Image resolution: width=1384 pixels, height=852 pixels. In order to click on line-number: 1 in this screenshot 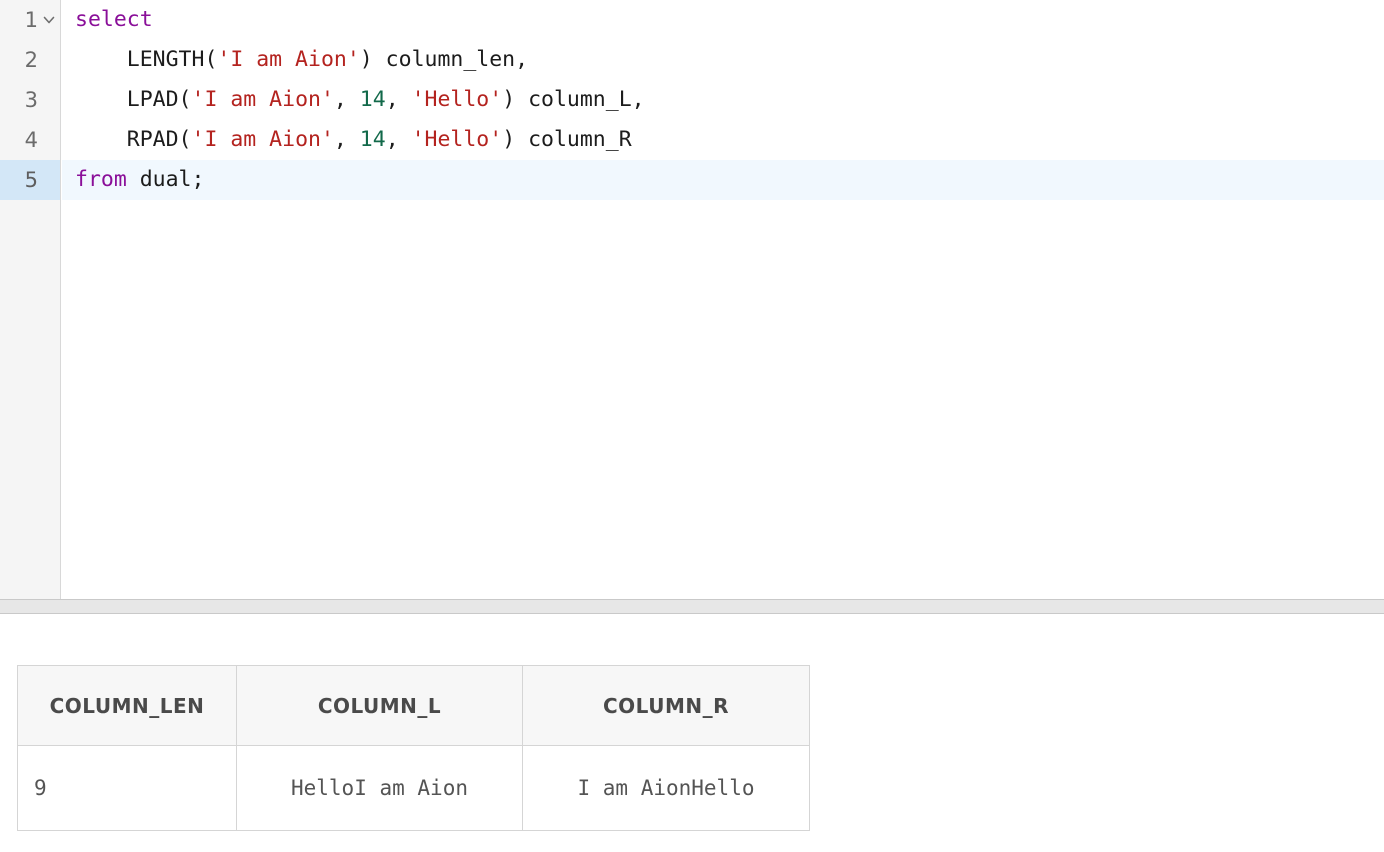, I will do `click(31, 20)`.